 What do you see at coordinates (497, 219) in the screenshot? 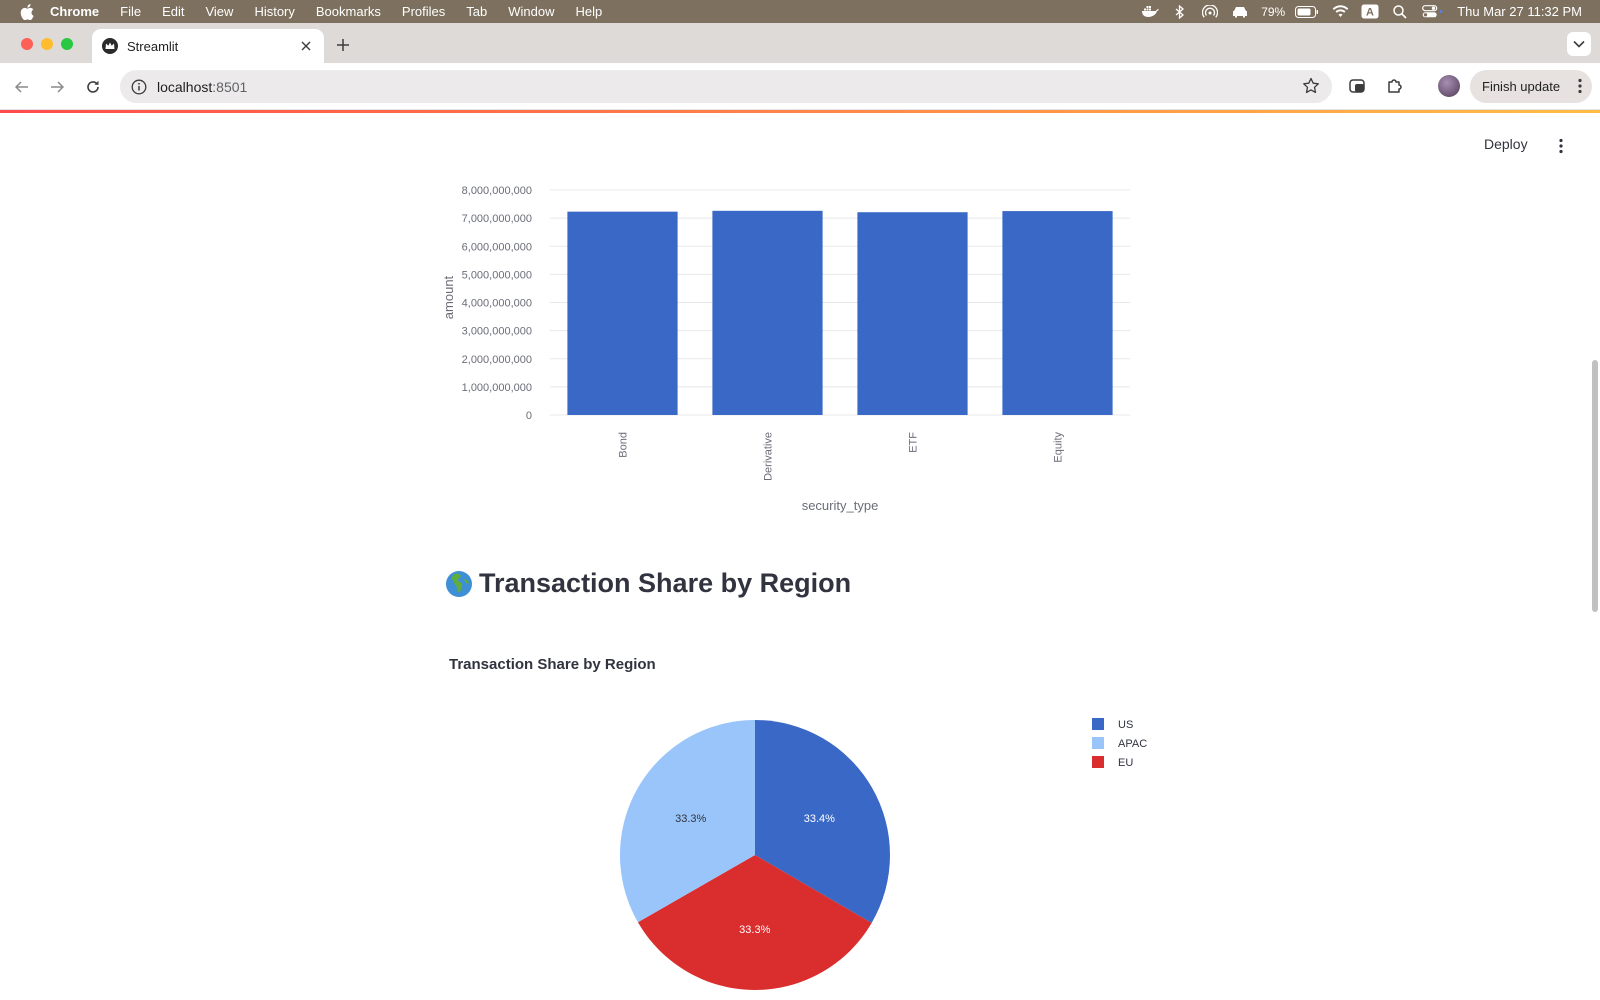
I see `y-tick-label: 7,000,000,000` at bounding box center [497, 219].